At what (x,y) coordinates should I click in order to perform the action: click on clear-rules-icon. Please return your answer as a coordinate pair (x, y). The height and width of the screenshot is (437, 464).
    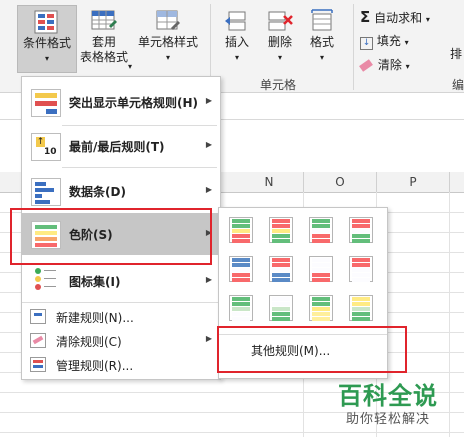
    Looking at the image, I should click on (38, 340).